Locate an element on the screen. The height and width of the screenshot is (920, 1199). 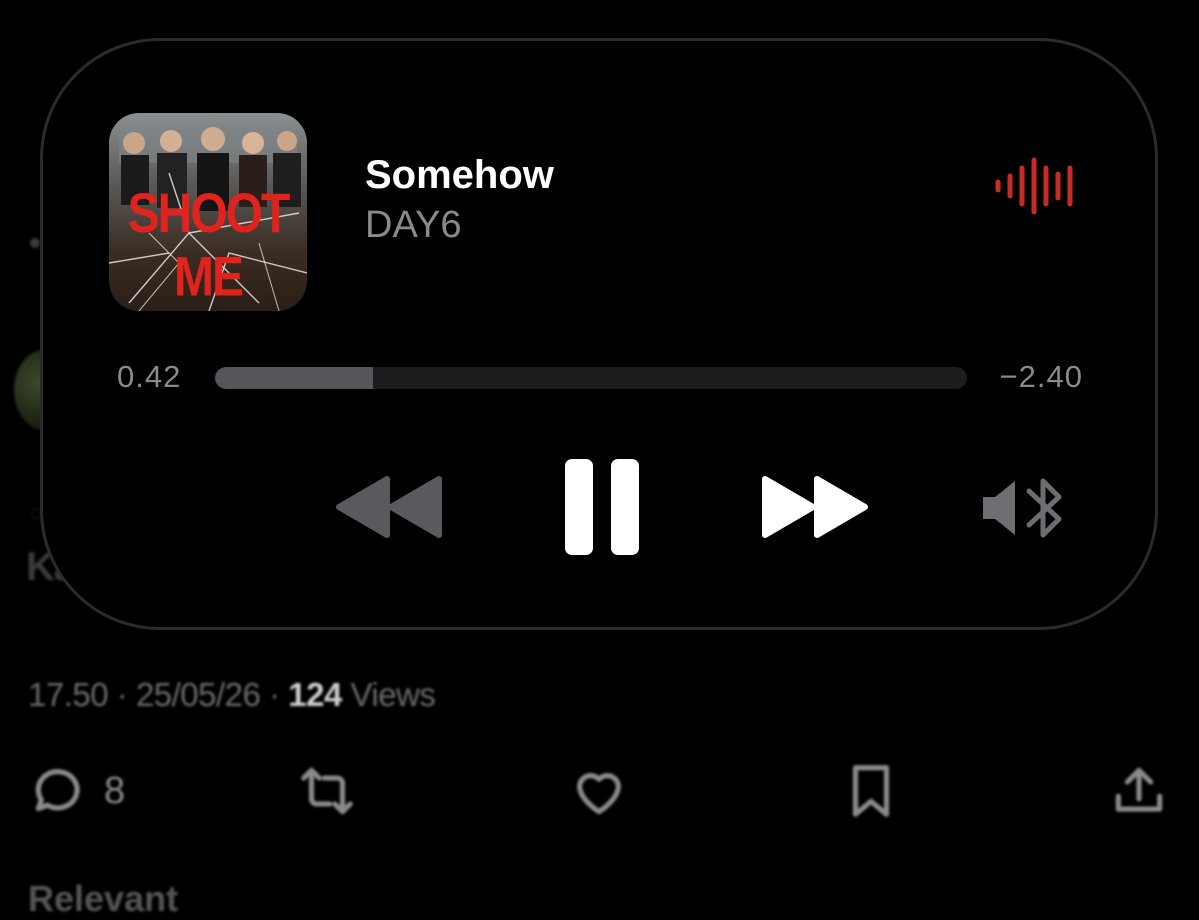
reply-button: 8 is located at coordinates (76, 791).